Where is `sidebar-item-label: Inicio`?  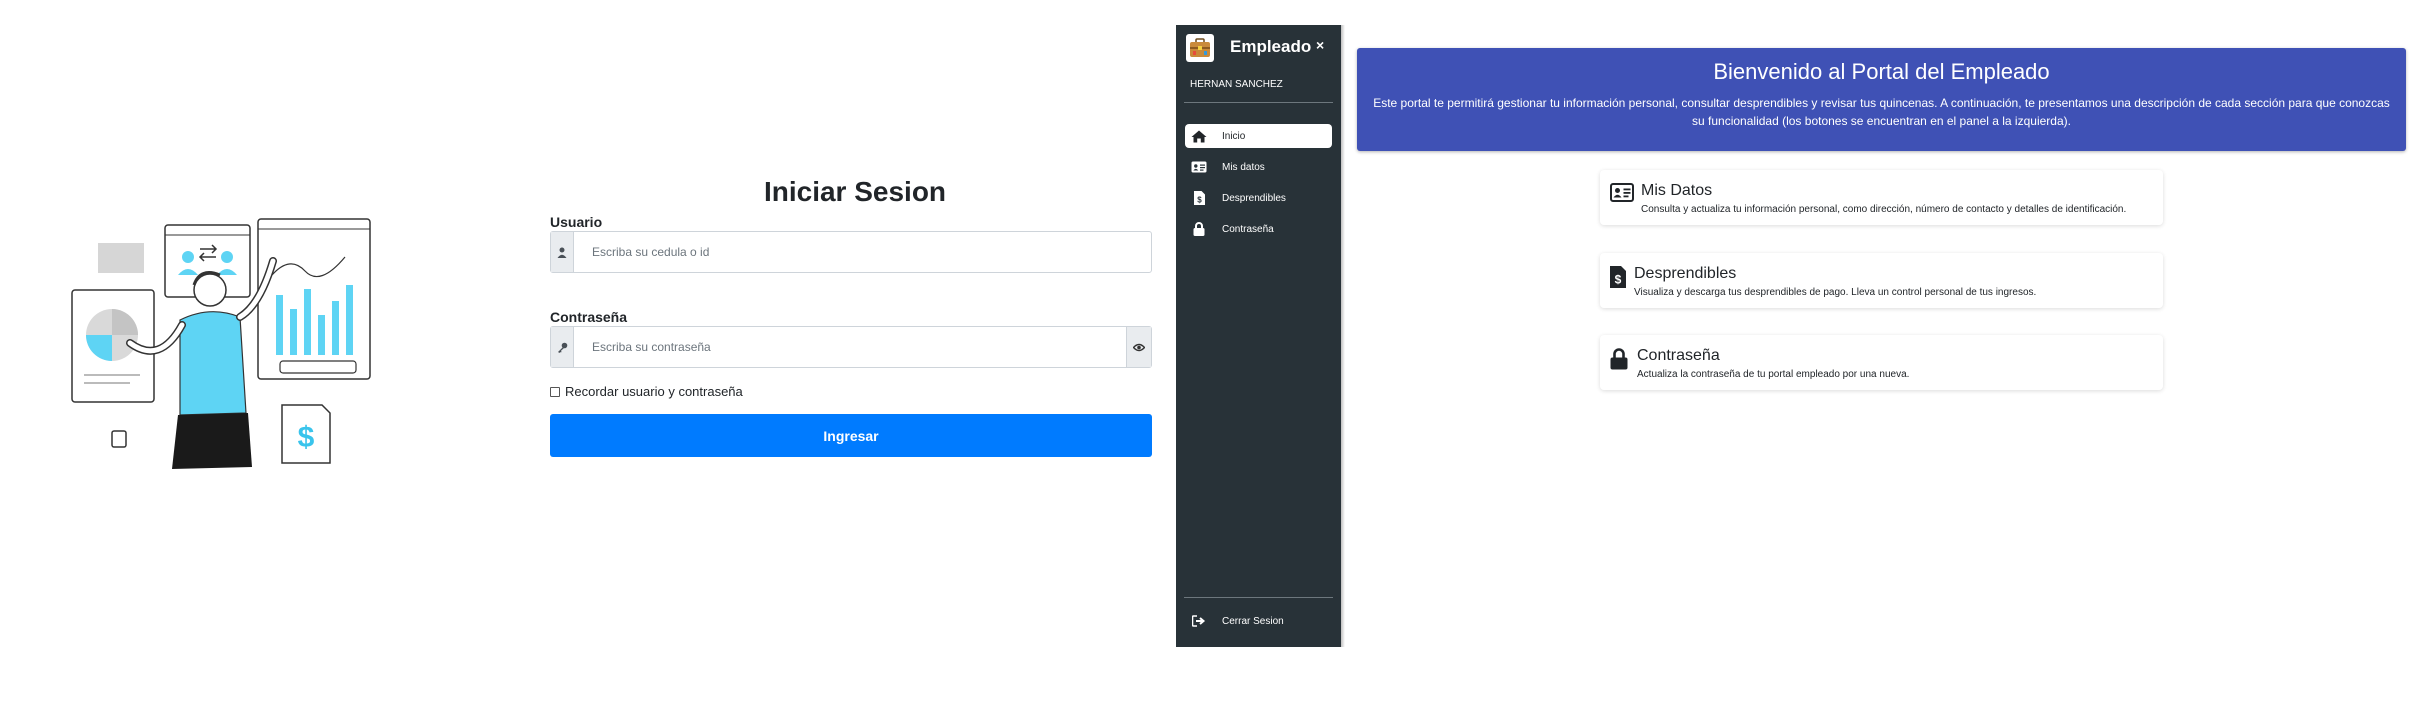 sidebar-item-label: Inicio is located at coordinates (1234, 136).